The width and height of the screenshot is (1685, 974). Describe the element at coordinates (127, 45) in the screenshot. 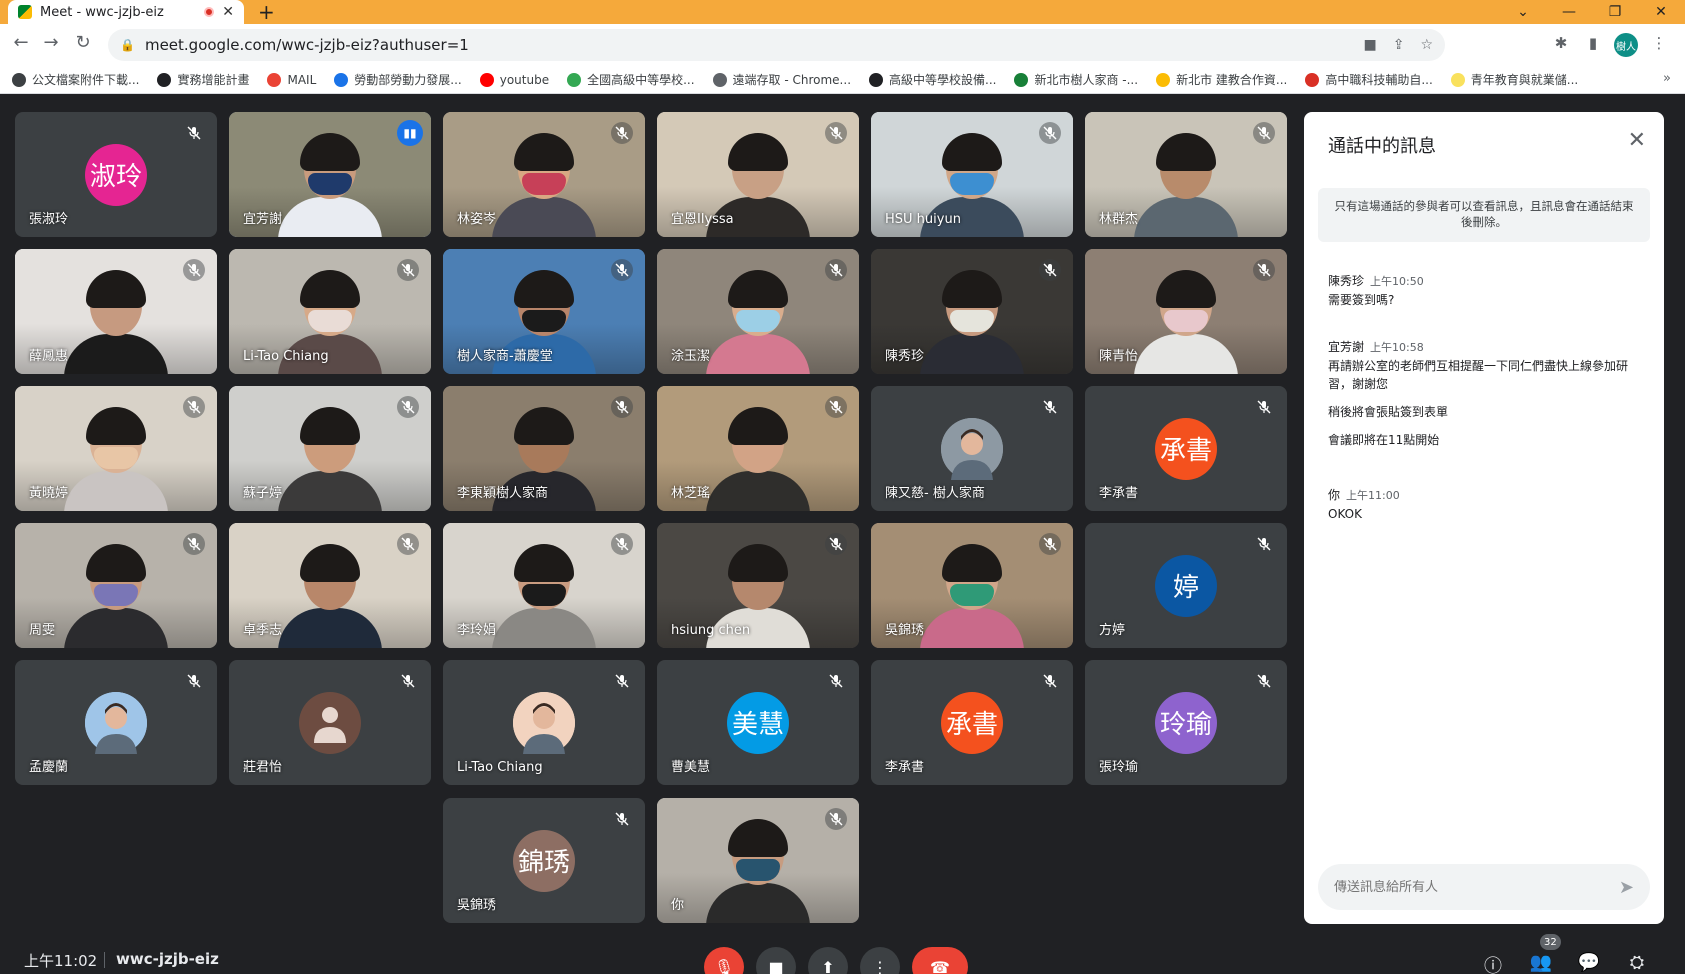

I see `lock-icon: 🔒` at that location.